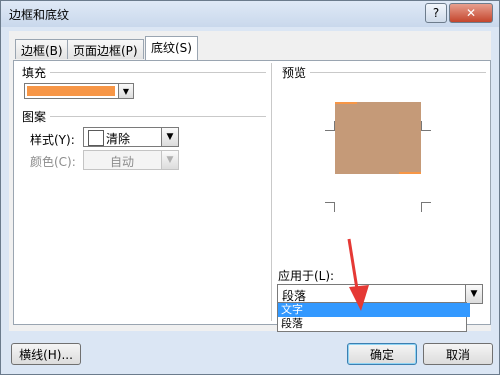 The image size is (500, 375). Describe the element at coordinates (122, 162) in the screenshot. I see `pattern-color-value: 自动` at that location.